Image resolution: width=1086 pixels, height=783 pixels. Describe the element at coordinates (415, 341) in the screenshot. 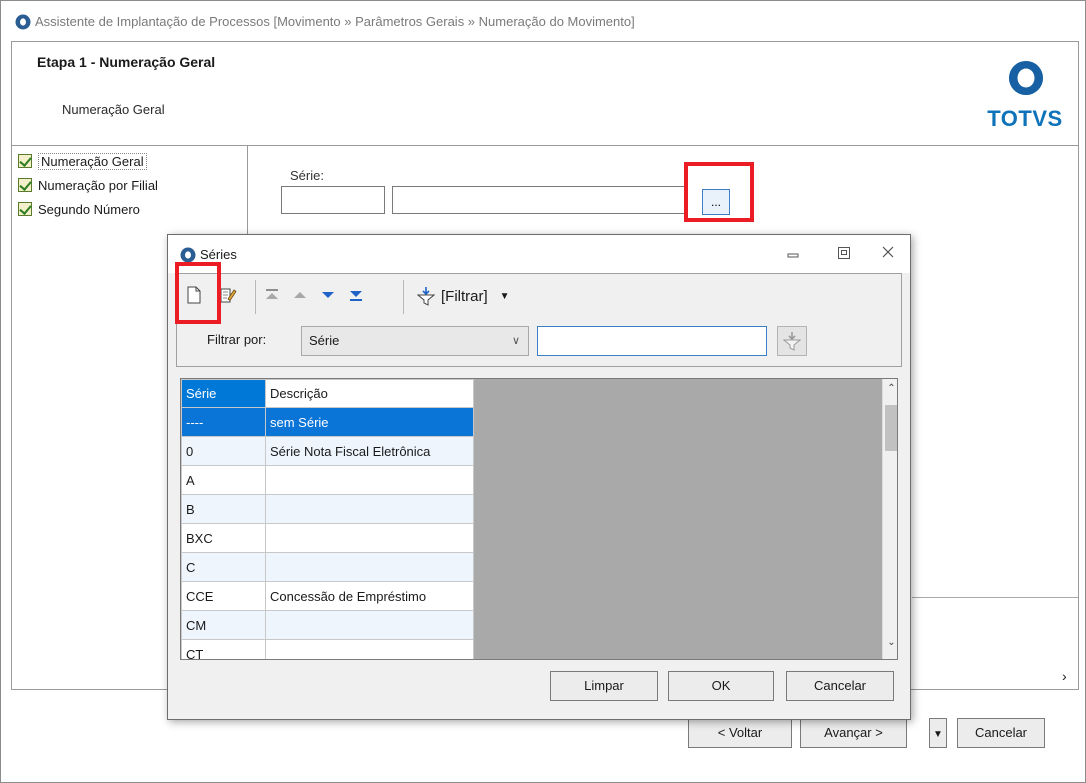

I see `filter-field-select: Série ∨` at that location.